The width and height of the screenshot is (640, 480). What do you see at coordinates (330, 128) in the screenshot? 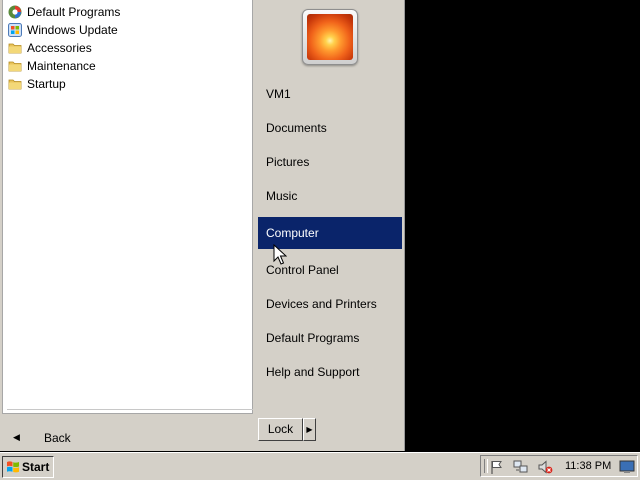
I see `place-documents: Documents` at bounding box center [330, 128].